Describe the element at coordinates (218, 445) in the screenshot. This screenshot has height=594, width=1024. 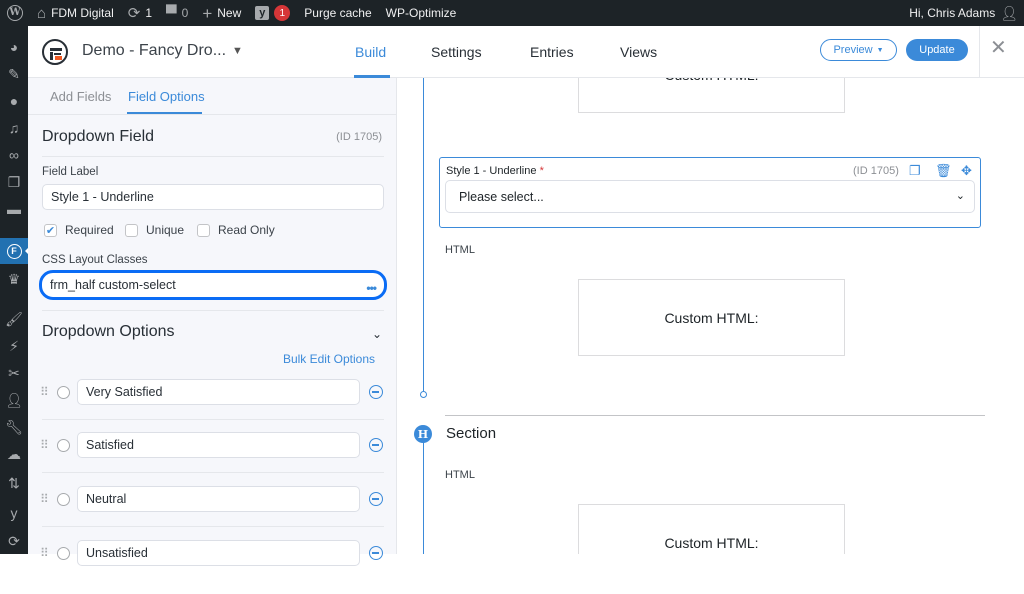
I see `option-input: Satisfied` at that location.